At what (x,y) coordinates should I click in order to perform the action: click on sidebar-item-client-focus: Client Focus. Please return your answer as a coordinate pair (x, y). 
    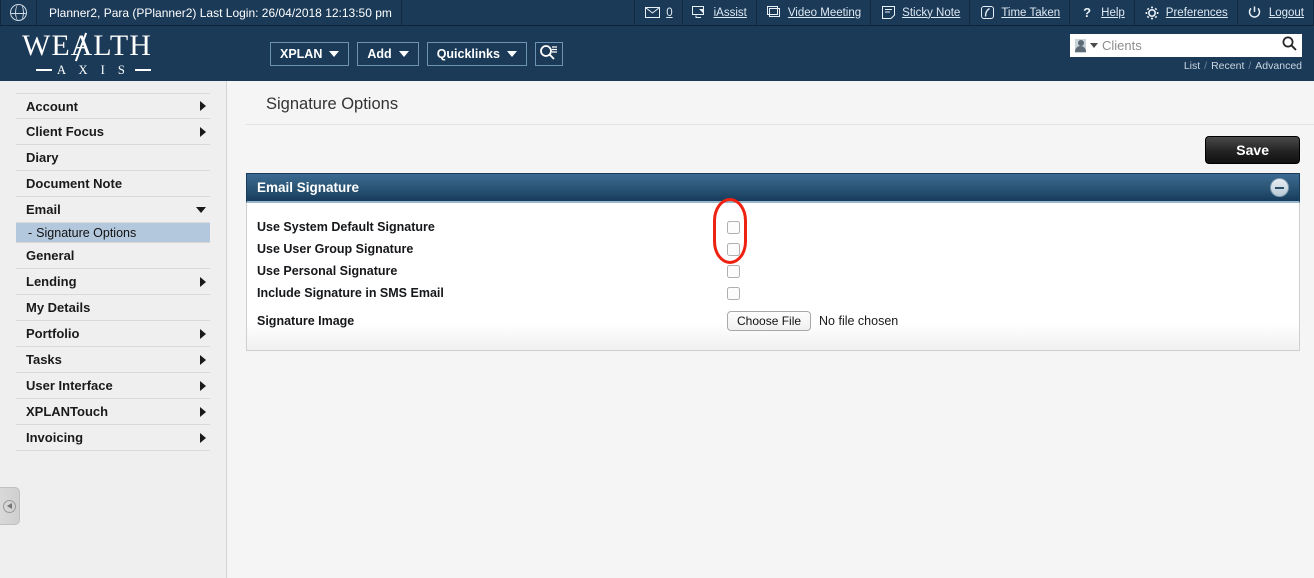
    Looking at the image, I should click on (113, 132).